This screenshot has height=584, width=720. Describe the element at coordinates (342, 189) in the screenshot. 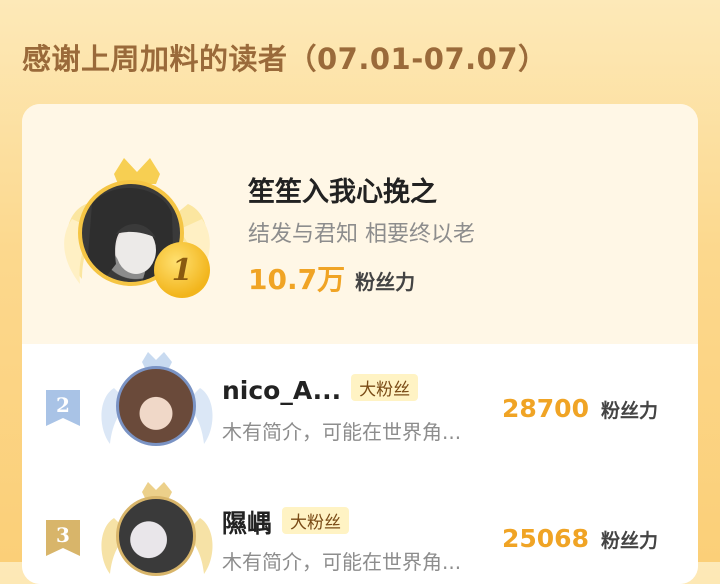

I see `top-reader-name: 笙笙入我心挽之` at that location.